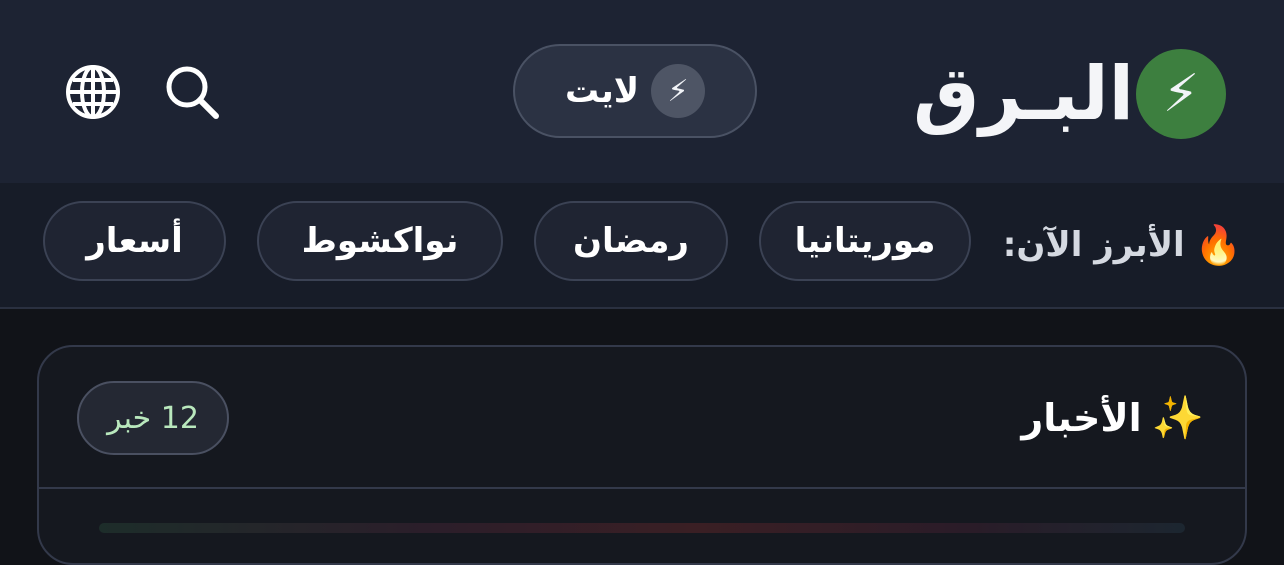  I want to click on logo-text: البـرق, so click(1023, 94).